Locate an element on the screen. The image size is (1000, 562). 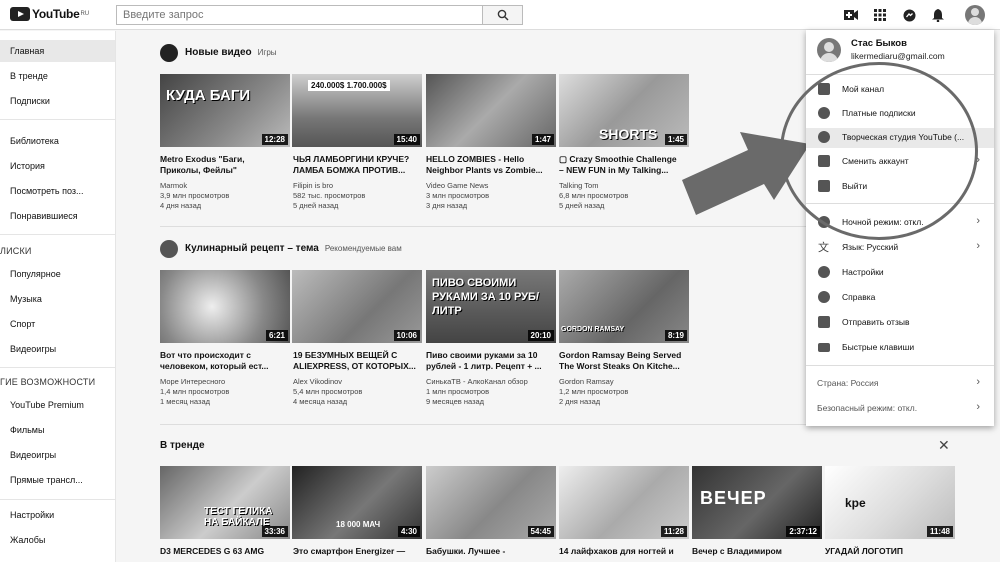
create-video-icon is located at coordinates (851, 15).